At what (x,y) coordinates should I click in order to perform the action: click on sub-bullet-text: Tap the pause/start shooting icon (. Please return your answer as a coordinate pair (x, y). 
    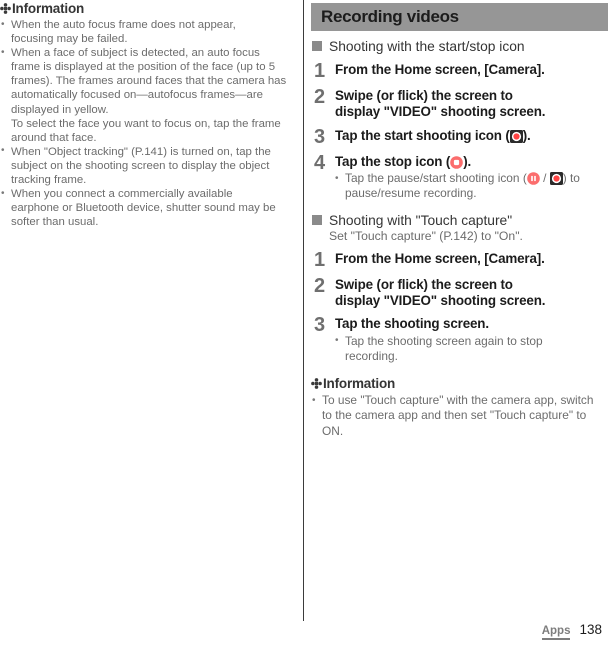
    Looking at the image, I should click on (436, 178).